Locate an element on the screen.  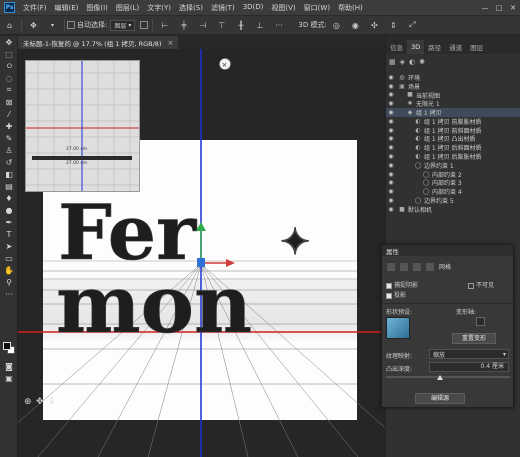
menu-item: 图层(L) is located at coordinates (127, 8).